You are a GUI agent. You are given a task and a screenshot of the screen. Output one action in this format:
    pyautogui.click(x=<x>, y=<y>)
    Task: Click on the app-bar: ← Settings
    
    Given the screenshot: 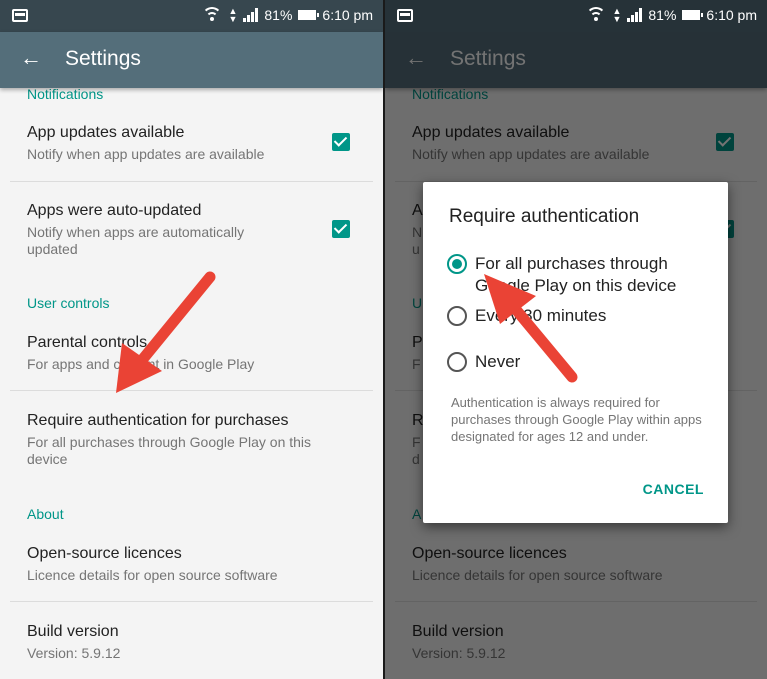 What is the action you would take?
    pyautogui.click(x=191, y=60)
    